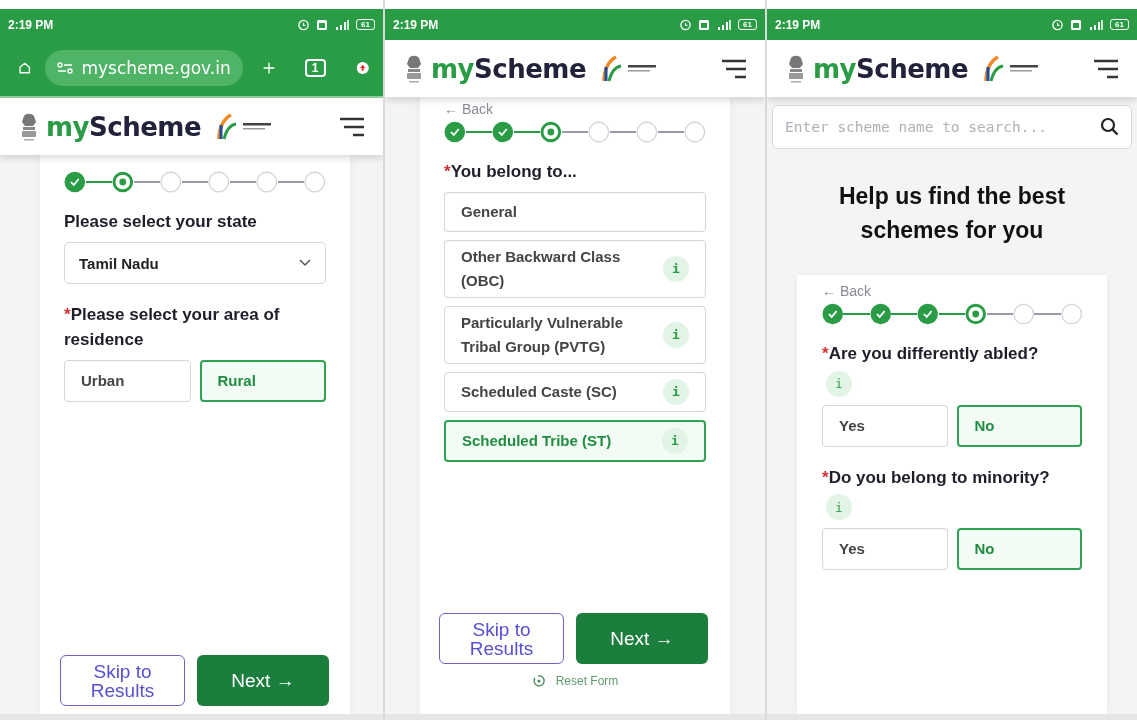 The height and width of the screenshot is (720, 1137). I want to click on option-label: Rural, so click(236, 381).